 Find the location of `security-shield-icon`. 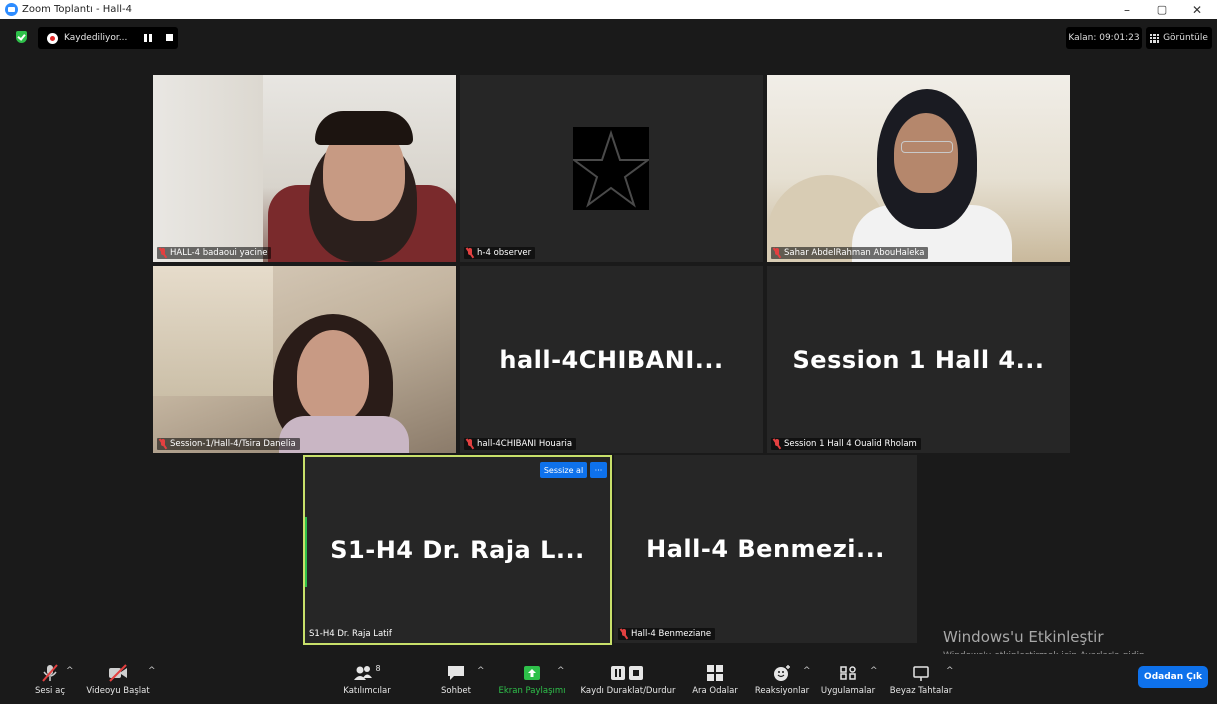

security-shield-icon is located at coordinates (21, 37).